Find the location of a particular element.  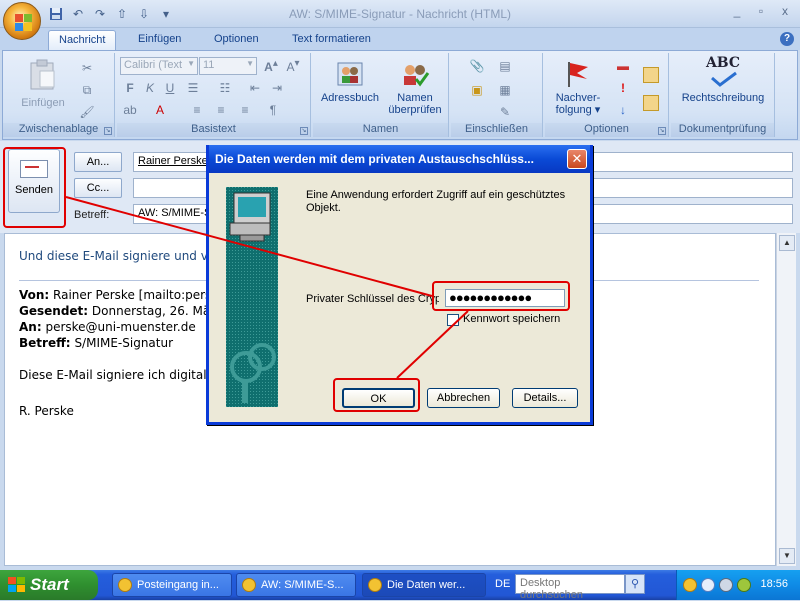

subject-label: Betreff: is located at coordinates (92, 215).